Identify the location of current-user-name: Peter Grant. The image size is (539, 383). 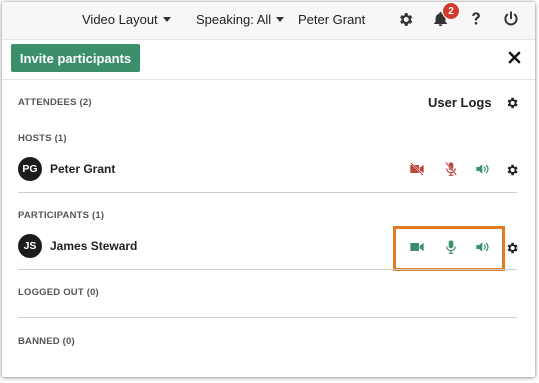
(332, 19).